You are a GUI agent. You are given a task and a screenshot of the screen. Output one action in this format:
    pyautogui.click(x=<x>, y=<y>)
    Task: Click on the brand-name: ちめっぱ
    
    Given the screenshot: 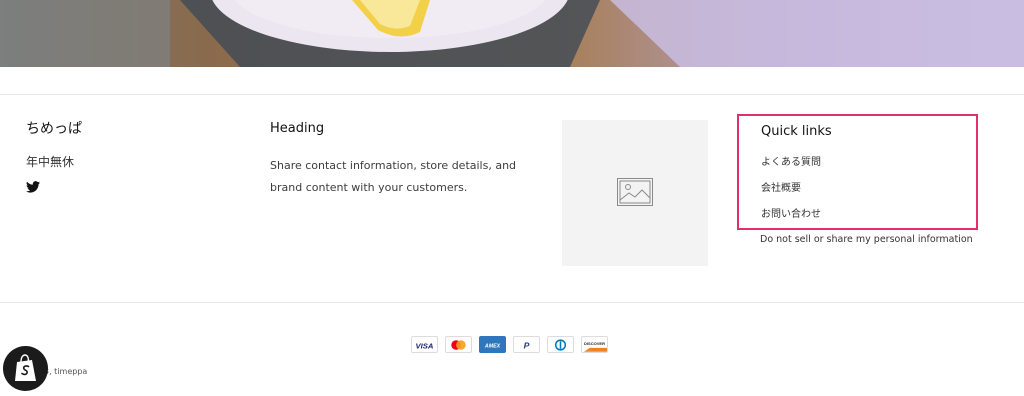 What is the action you would take?
    pyautogui.click(x=54, y=129)
    